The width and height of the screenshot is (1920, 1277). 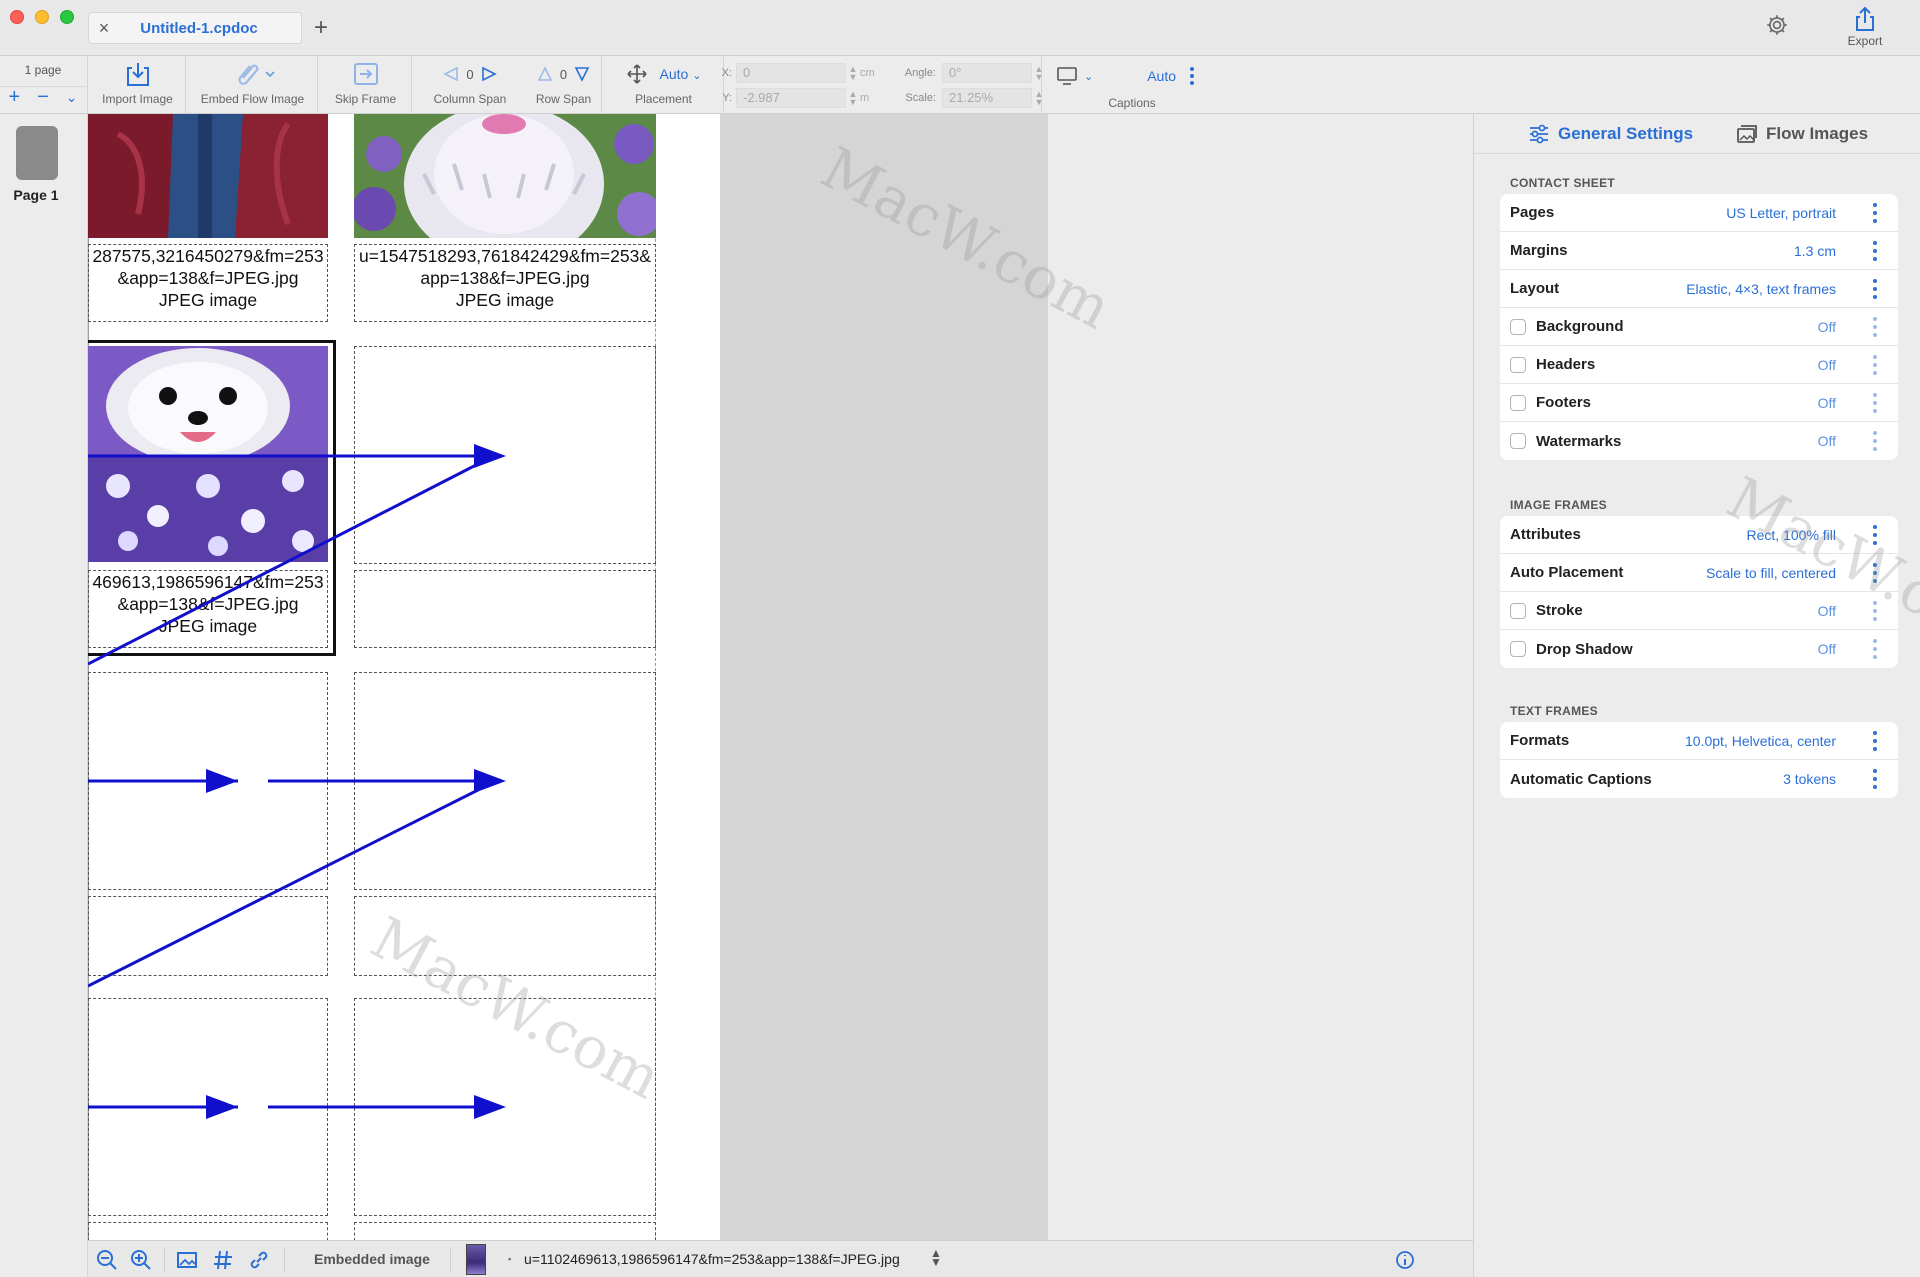 What do you see at coordinates (44, 695) in the screenshot?
I see `pages-sidebar: Page 1` at bounding box center [44, 695].